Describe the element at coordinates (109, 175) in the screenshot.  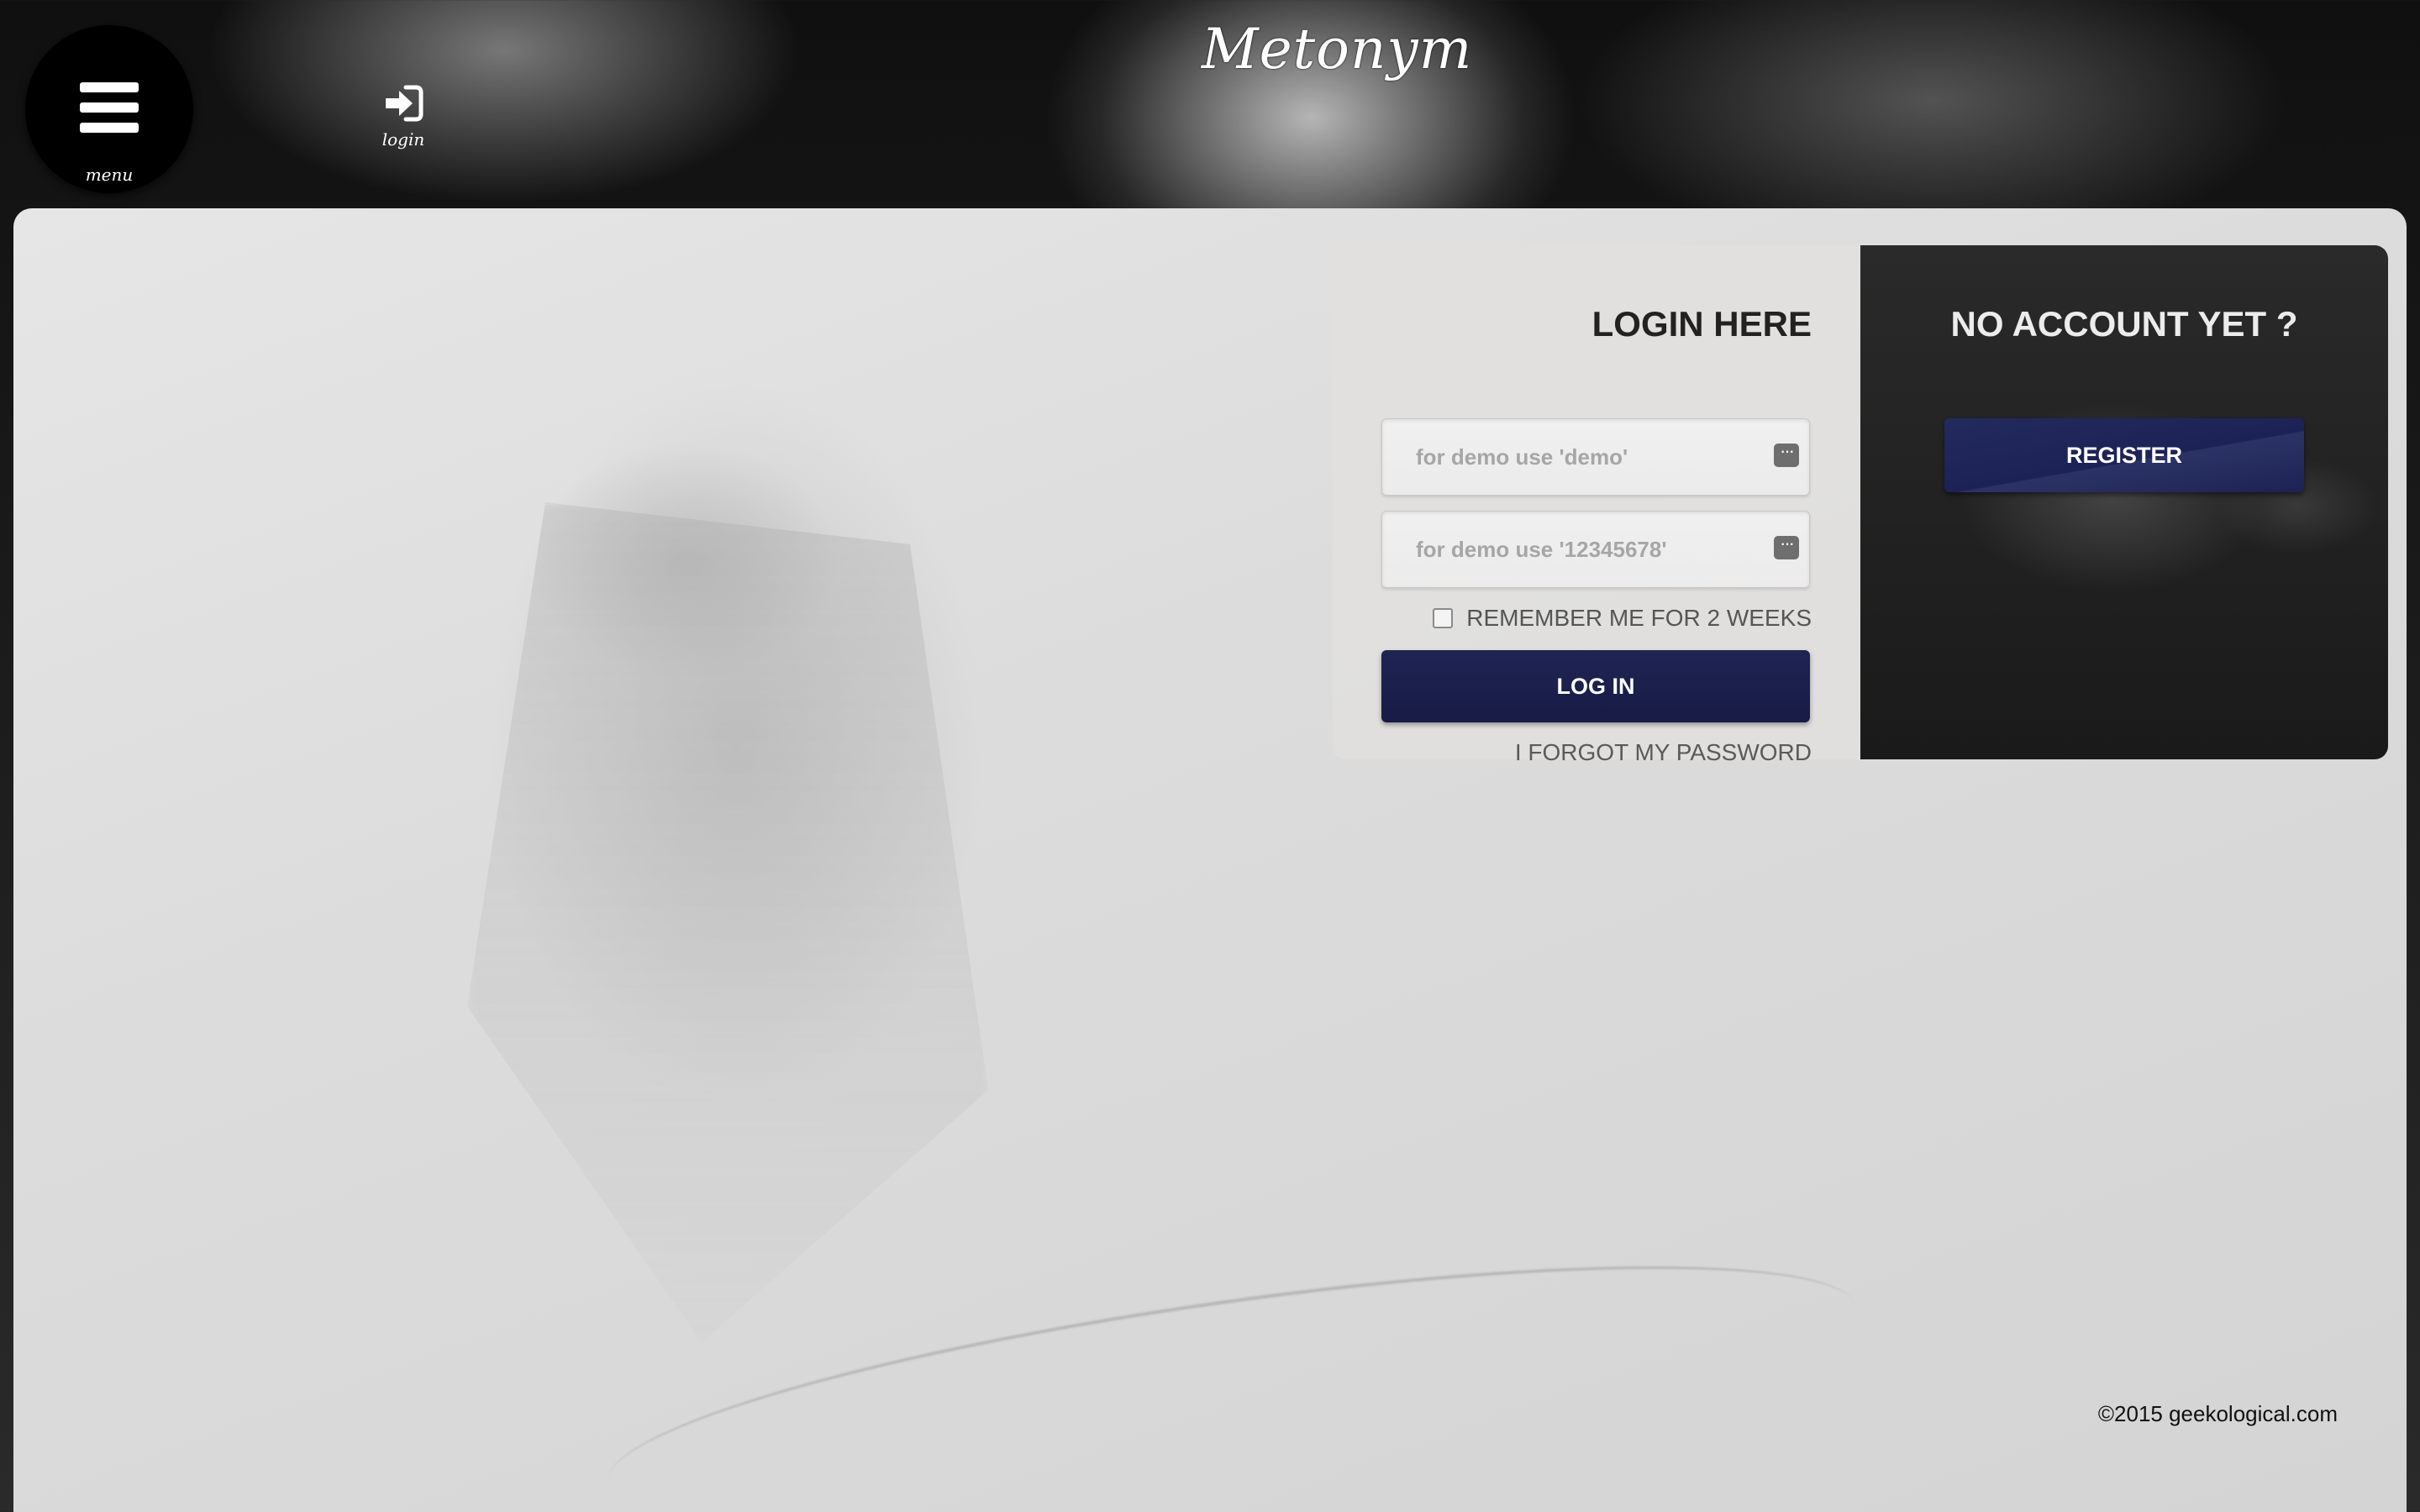
I see `menu-label: menu` at that location.